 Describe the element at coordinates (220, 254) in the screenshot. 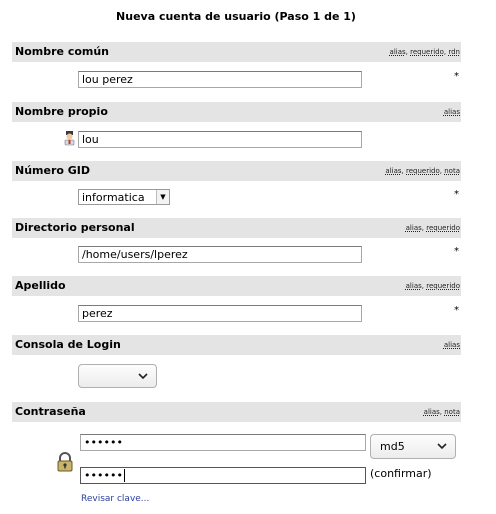

I see `home-directory-input: /home/users/lperez` at that location.